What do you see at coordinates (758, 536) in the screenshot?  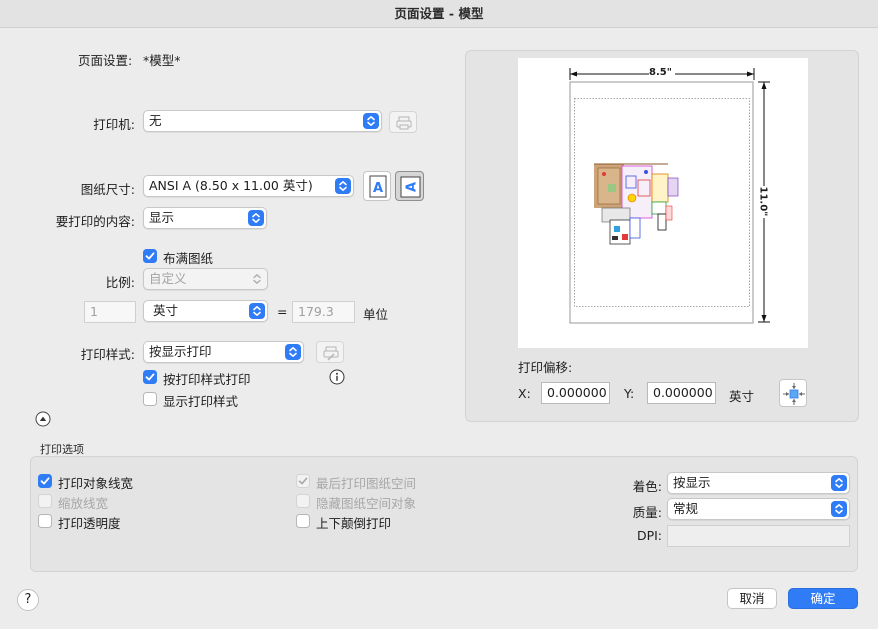 I see `dpi-field` at bounding box center [758, 536].